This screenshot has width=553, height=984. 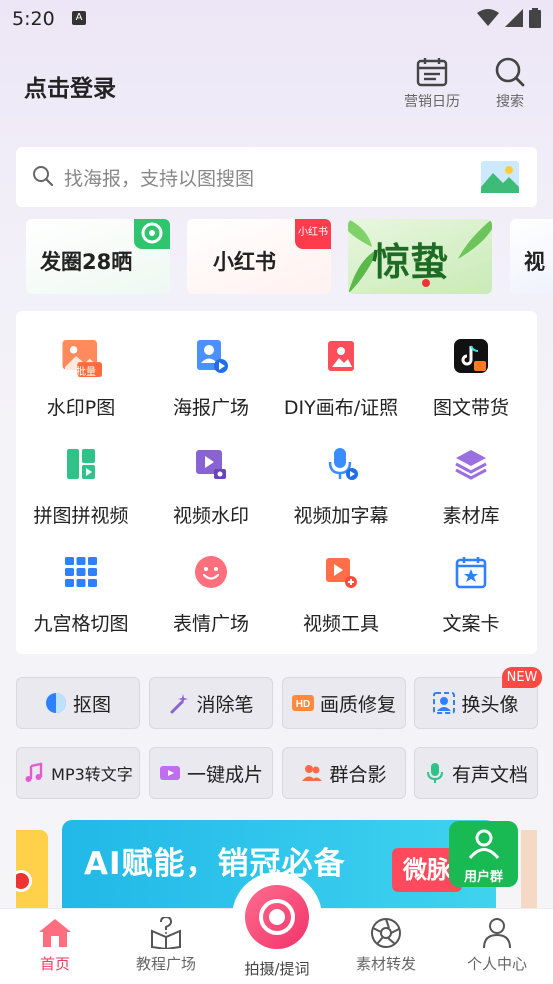 What do you see at coordinates (341, 516) in the screenshot?
I see `grid-label: 视频加字幕` at bounding box center [341, 516].